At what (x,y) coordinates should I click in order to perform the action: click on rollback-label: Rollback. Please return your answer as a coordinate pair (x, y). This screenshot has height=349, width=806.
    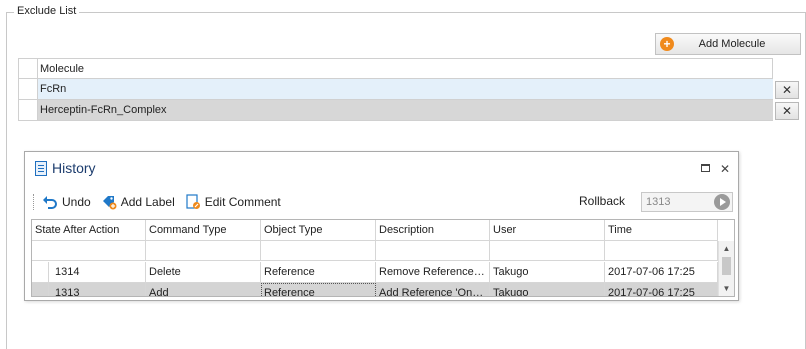
    Looking at the image, I should click on (602, 201).